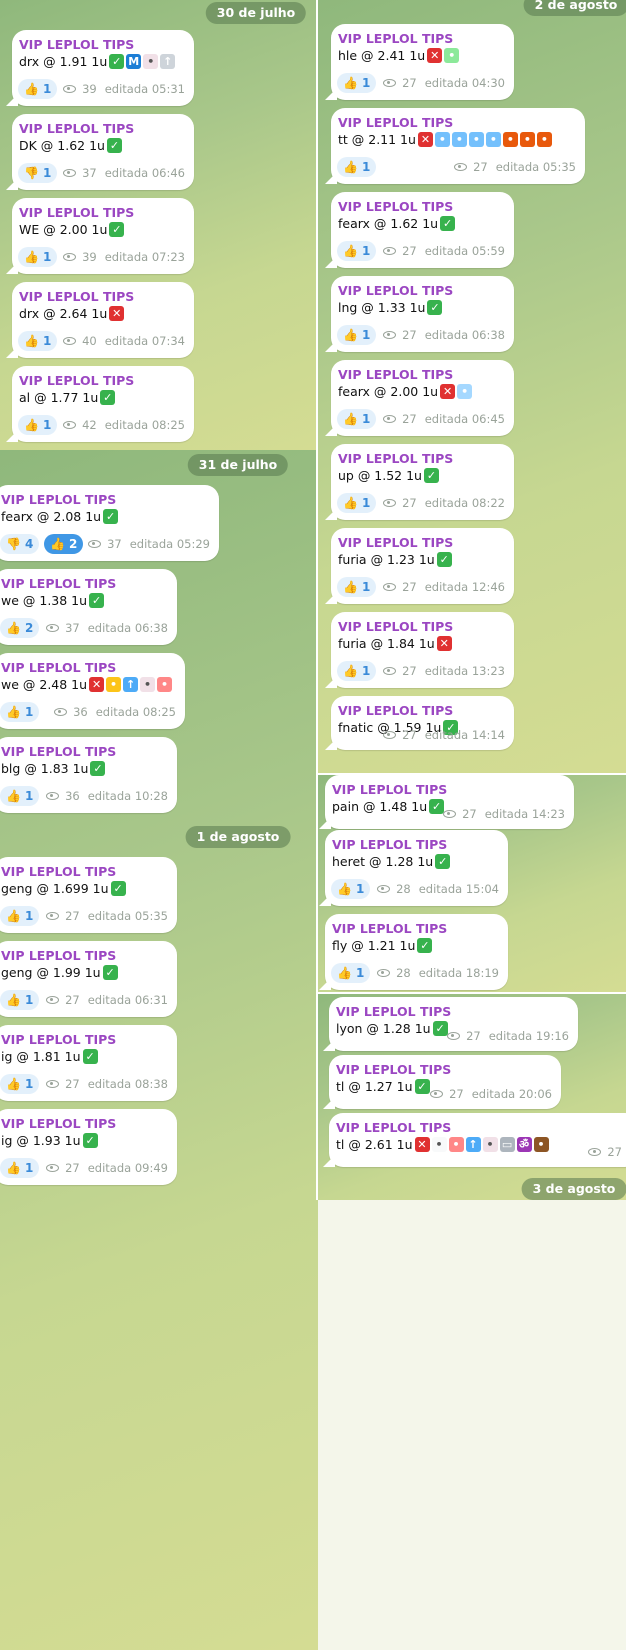 This screenshot has height=1650, width=626. I want to click on message-bubble: VIP LEPLOL TIPS tl @ 2.61 1u ✕ • • ↑ • ▭ ॐ • 27, so click(474, 1140).